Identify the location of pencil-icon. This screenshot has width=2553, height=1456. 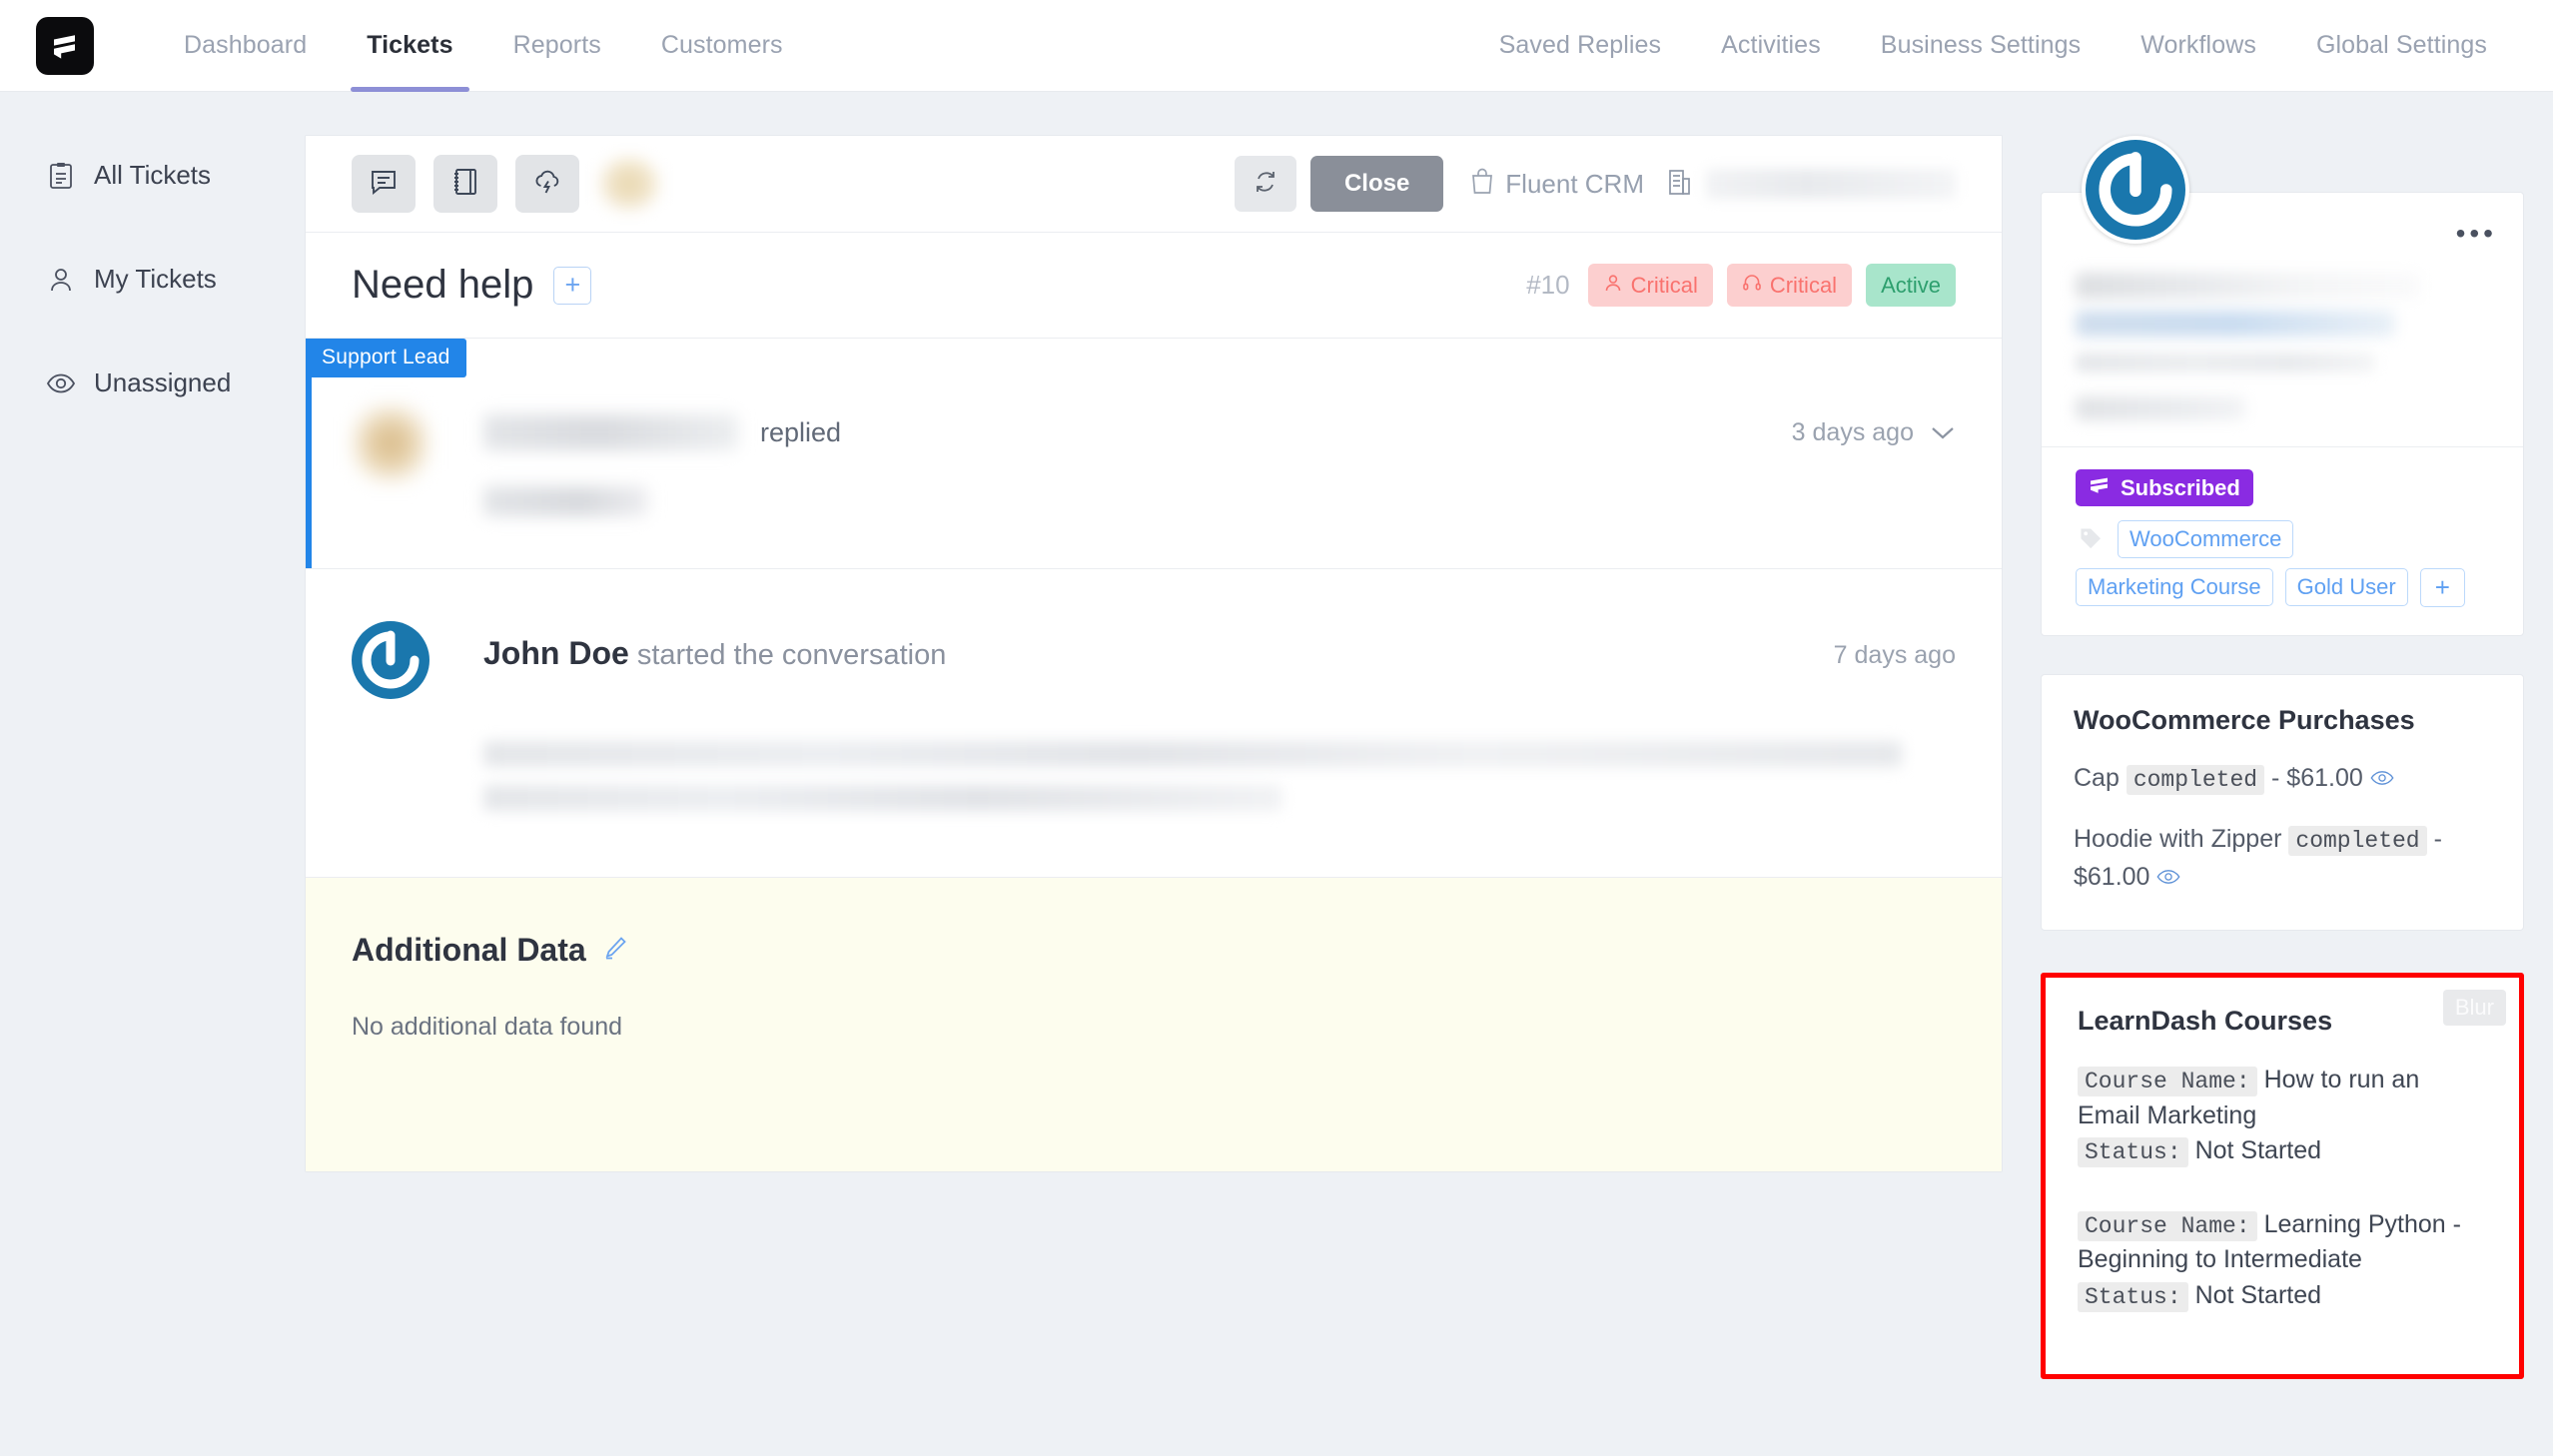
(615, 950).